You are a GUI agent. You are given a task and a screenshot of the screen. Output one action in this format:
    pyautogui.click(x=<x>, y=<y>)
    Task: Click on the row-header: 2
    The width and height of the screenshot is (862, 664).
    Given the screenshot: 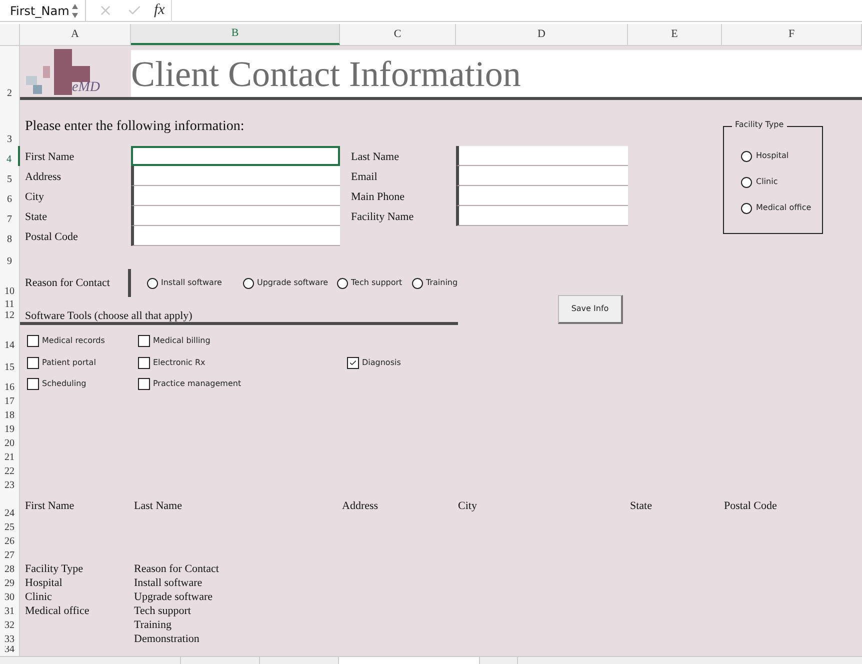 What is the action you would take?
    pyautogui.click(x=10, y=75)
    